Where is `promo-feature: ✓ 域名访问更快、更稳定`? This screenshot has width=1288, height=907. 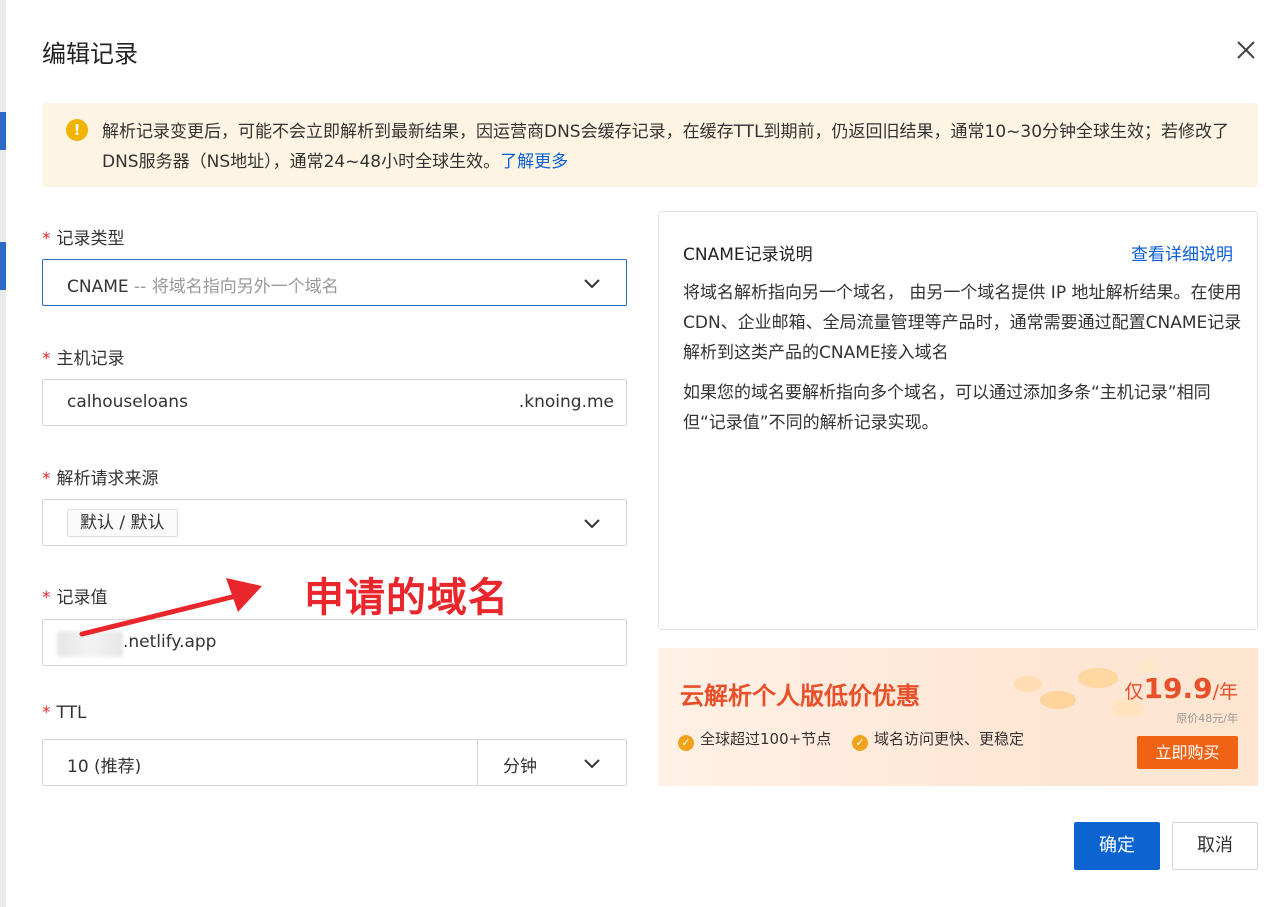 promo-feature: ✓ 域名访问更快、更稳定 is located at coordinates (938, 739).